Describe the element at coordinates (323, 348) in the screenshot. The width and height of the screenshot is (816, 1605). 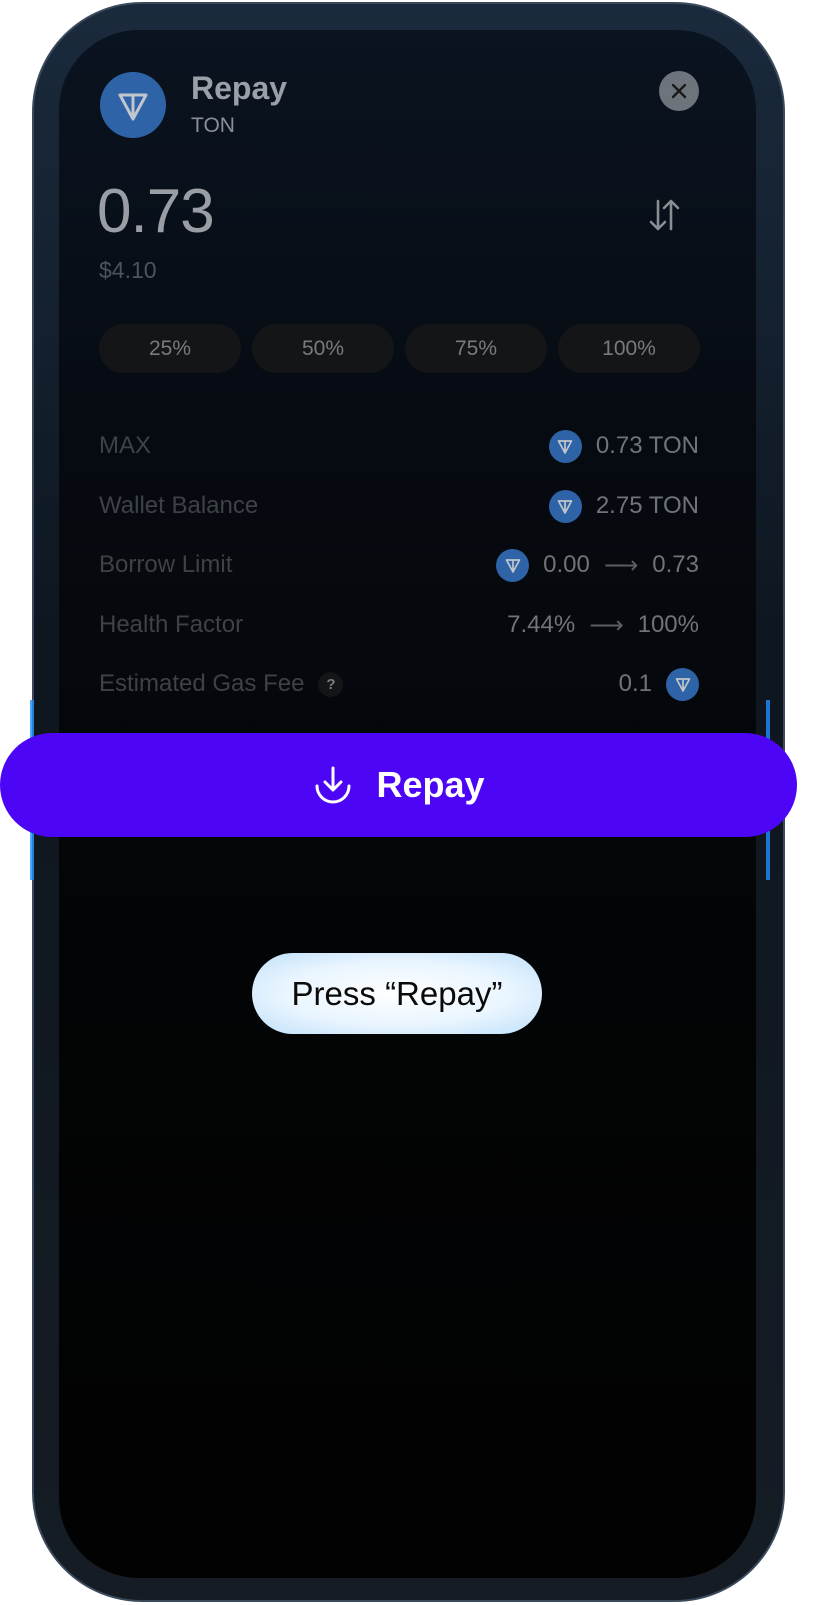
I see `percent-50-button: 50%` at that location.